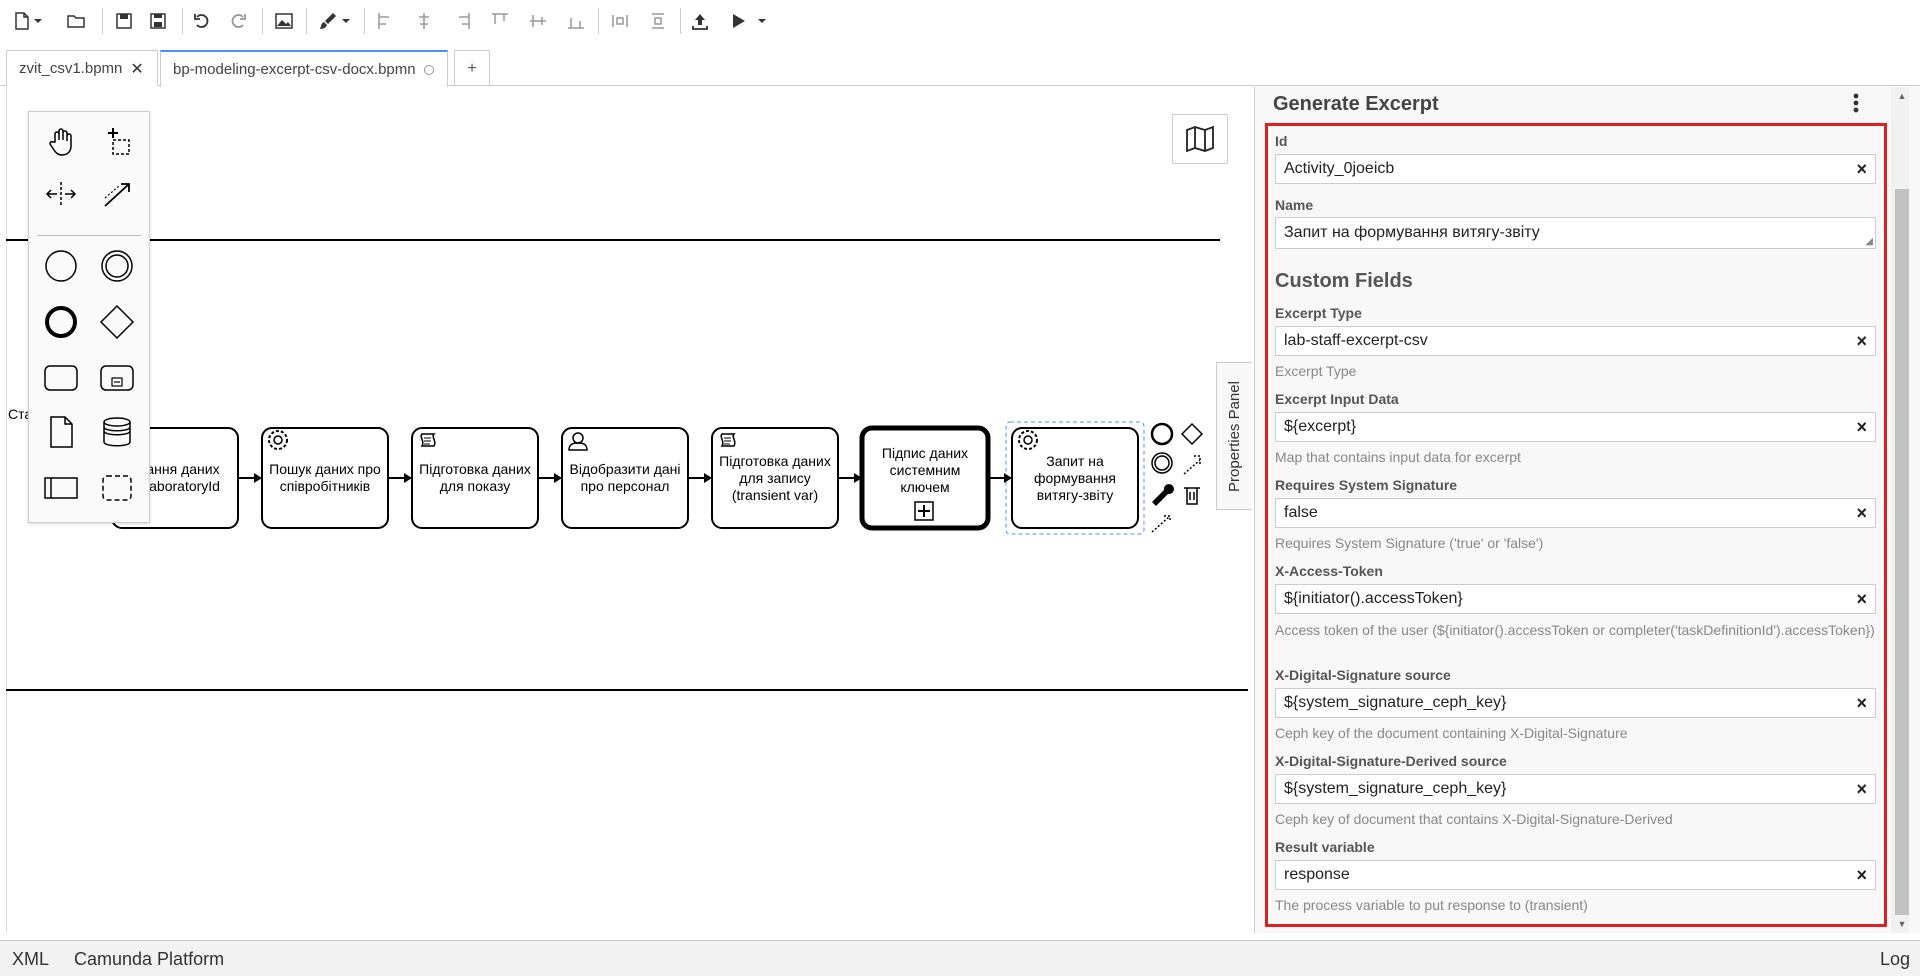  I want to click on global-connect-tool-icon, so click(117, 194).